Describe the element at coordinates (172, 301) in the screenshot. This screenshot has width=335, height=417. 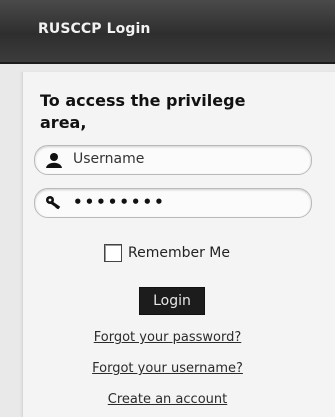
I see `login-button: Login` at that location.